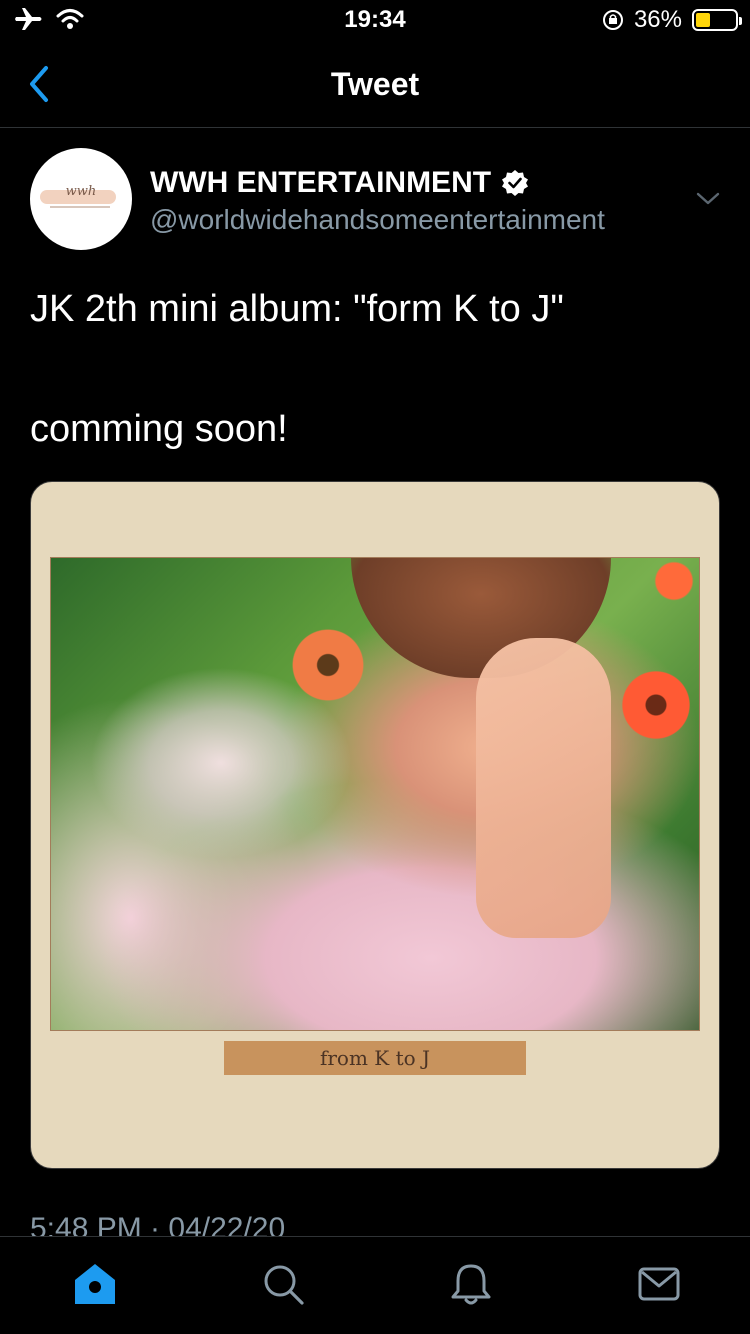 The height and width of the screenshot is (1334, 750). I want to click on tab-search, so click(283, 1284).